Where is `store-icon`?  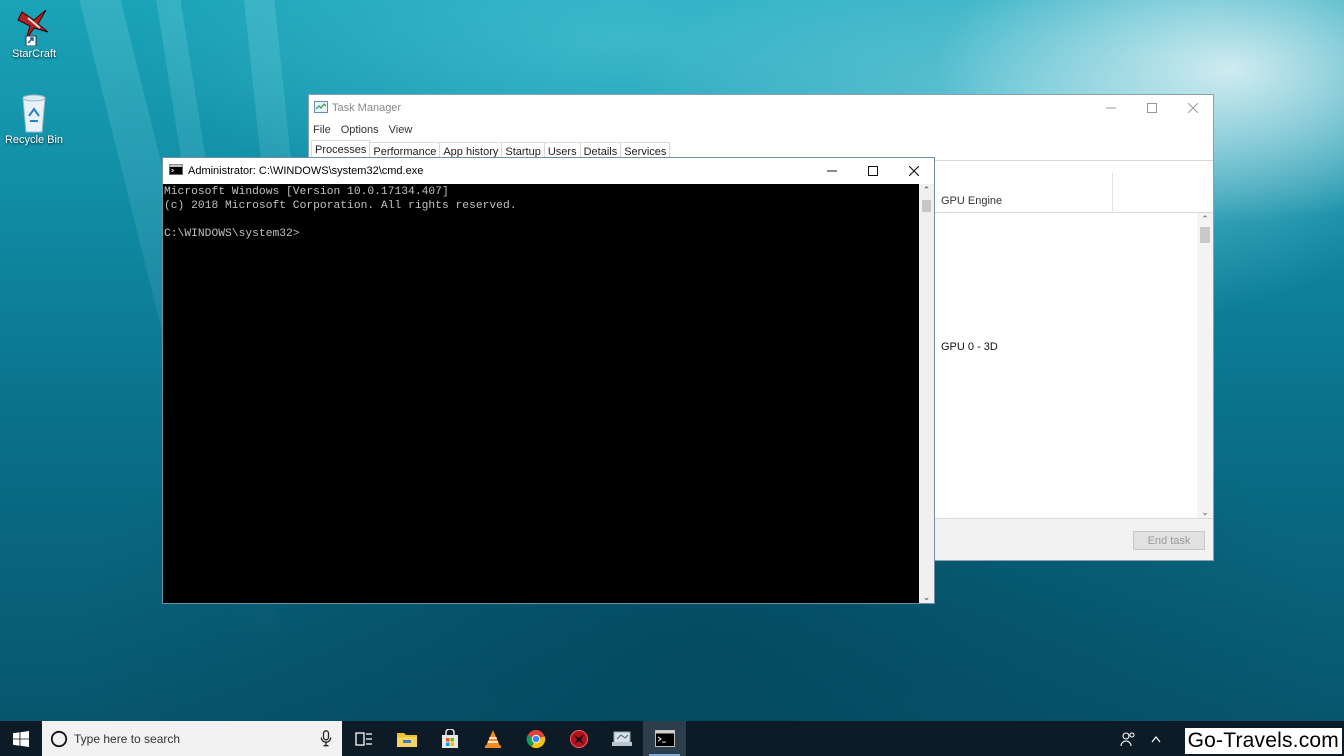
store-icon is located at coordinates (449, 738).